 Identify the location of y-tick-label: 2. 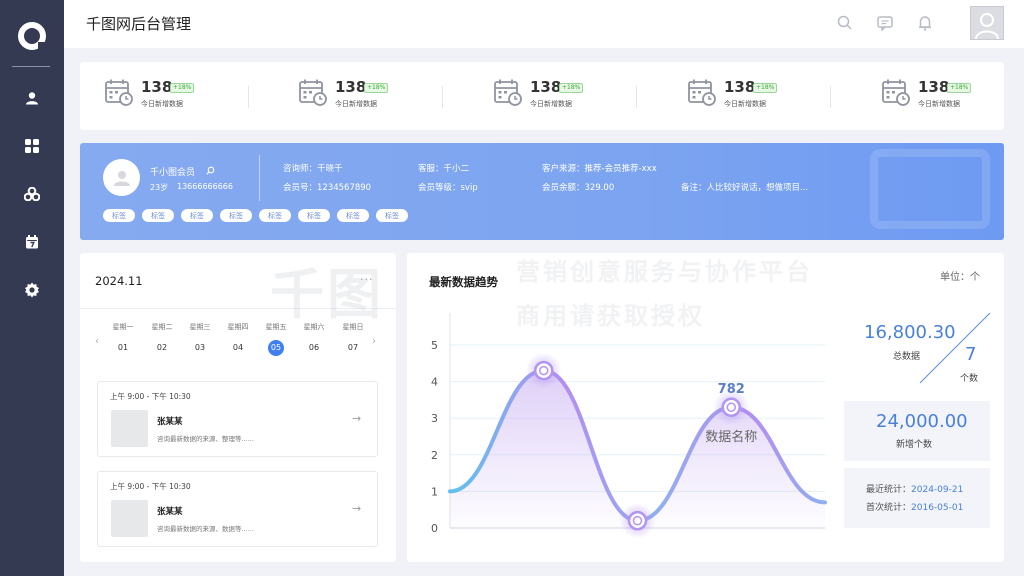
(434, 455).